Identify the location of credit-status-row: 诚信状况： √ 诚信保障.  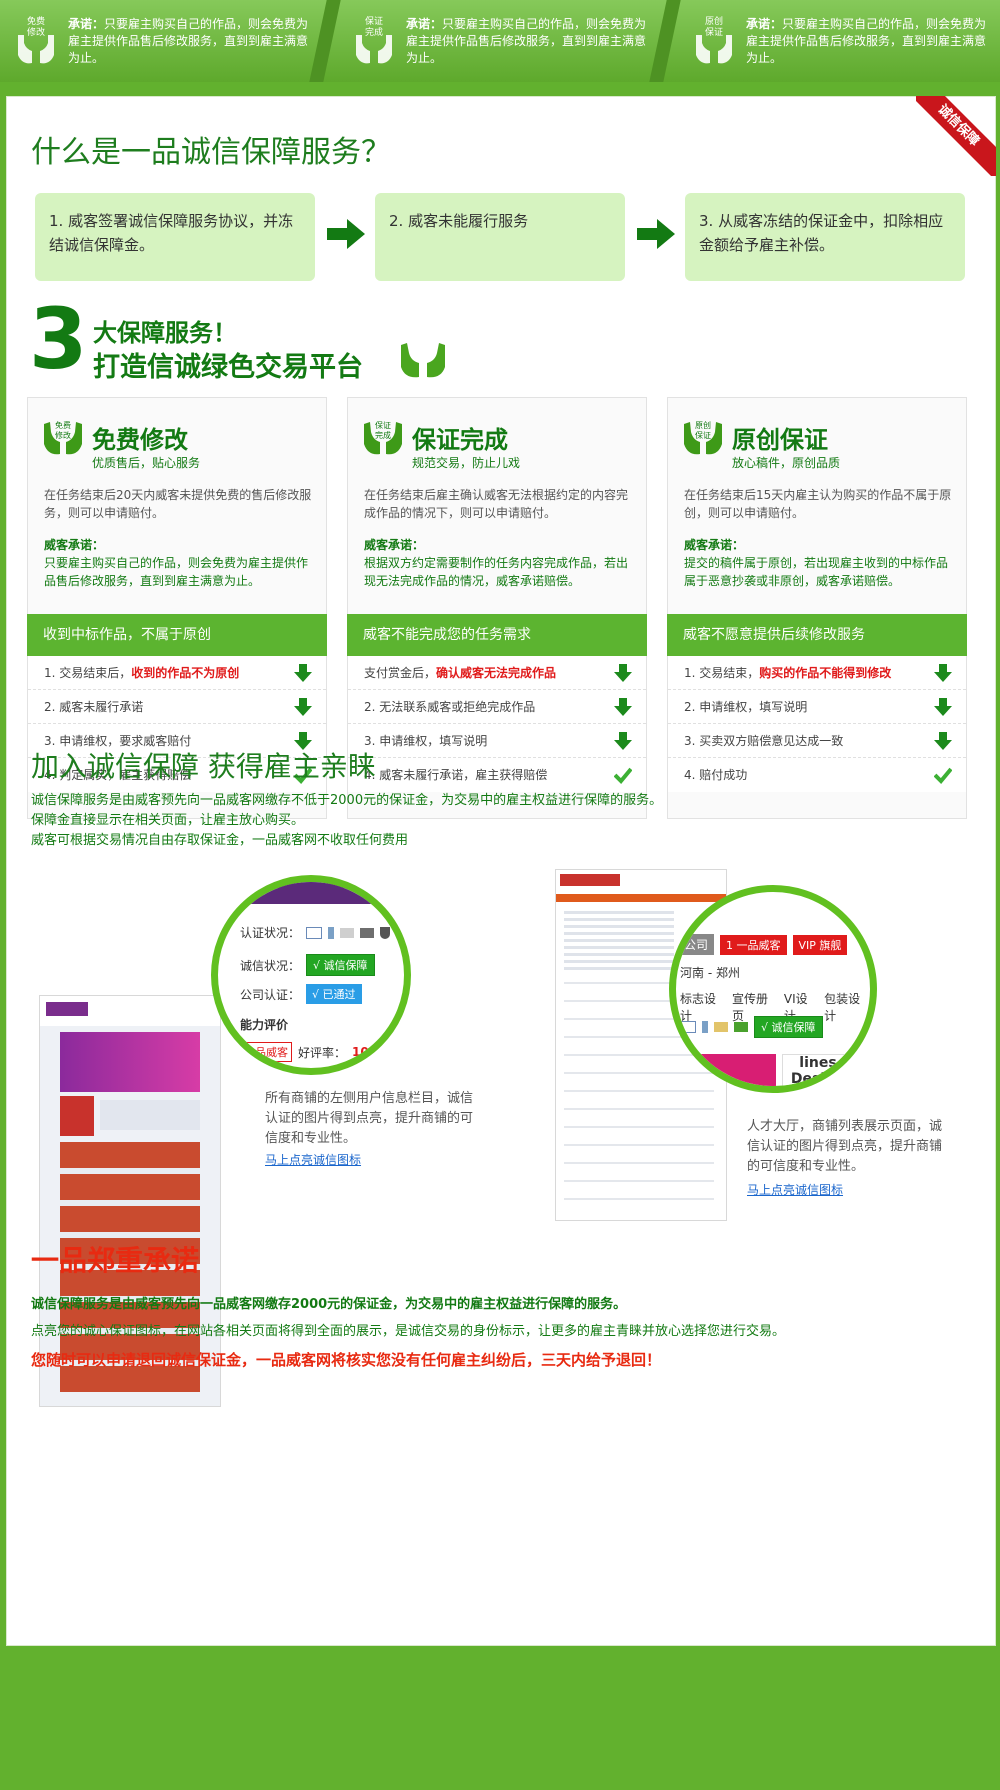
(307, 965).